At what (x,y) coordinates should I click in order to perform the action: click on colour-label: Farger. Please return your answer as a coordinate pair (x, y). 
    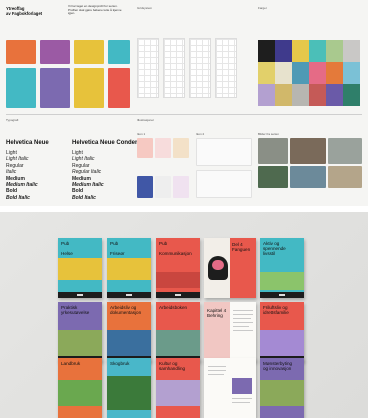
    Looking at the image, I should click on (262, 8).